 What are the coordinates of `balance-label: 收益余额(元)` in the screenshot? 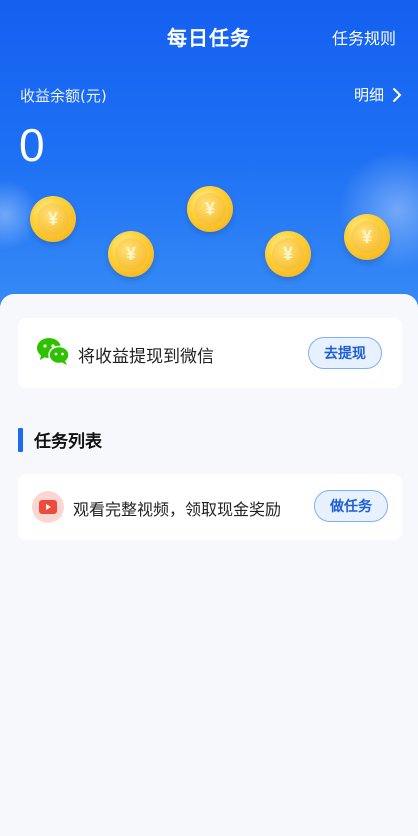 It's located at (63, 96).